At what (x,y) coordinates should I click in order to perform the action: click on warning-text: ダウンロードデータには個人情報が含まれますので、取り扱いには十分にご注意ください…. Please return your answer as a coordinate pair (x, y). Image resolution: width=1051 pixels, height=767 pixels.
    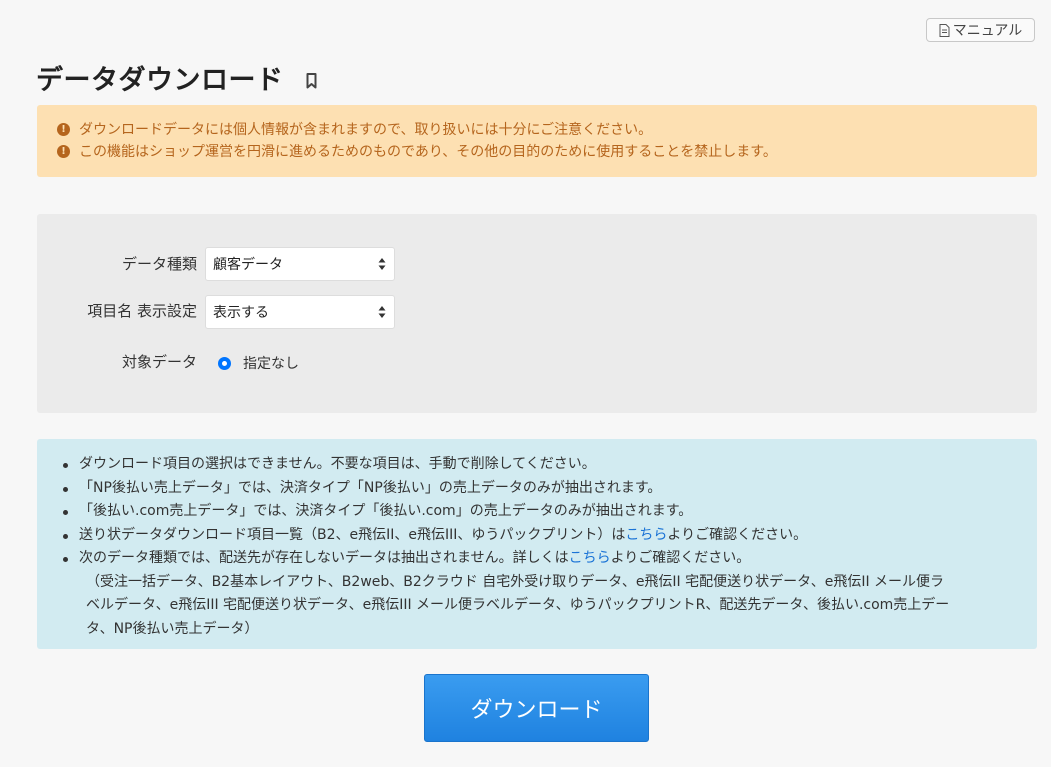
    Looking at the image, I should click on (366, 130).